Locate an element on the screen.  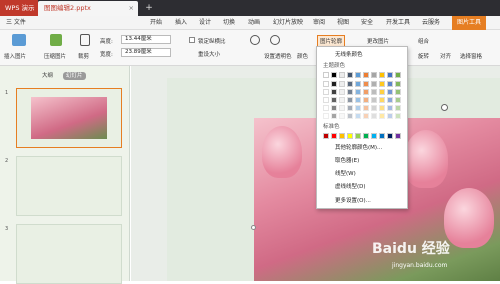
menu-item-home: 开始 is located at coordinates (156, 23).